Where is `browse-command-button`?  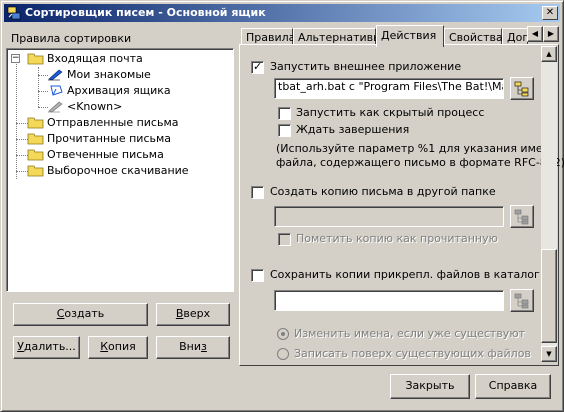
browse-command-button is located at coordinates (522, 88).